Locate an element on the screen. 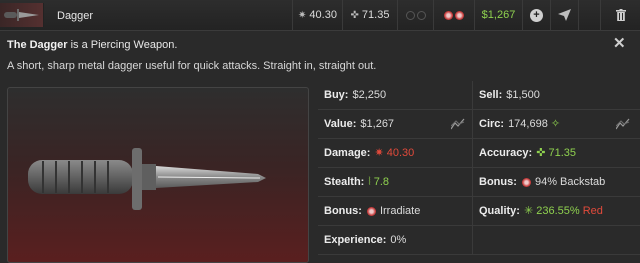  stats-row: Damage: ✷ 40.30 Accuracy: ✜ 71.35 is located at coordinates (479, 153).